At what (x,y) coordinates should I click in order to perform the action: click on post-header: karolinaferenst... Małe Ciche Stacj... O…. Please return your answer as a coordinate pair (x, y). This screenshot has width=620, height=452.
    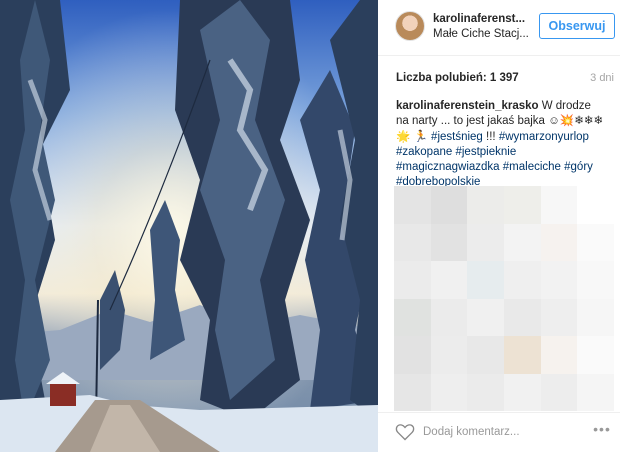
    Looking at the image, I should click on (499, 28).